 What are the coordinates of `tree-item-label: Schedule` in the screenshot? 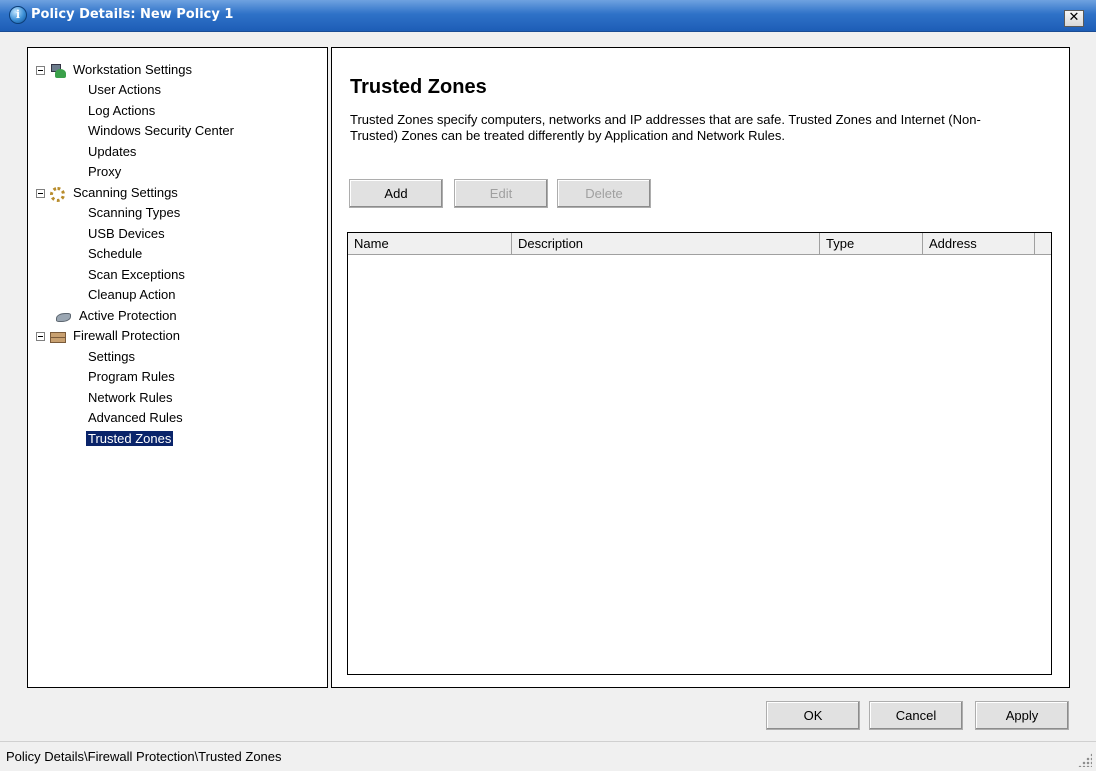 It's located at (115, 253).